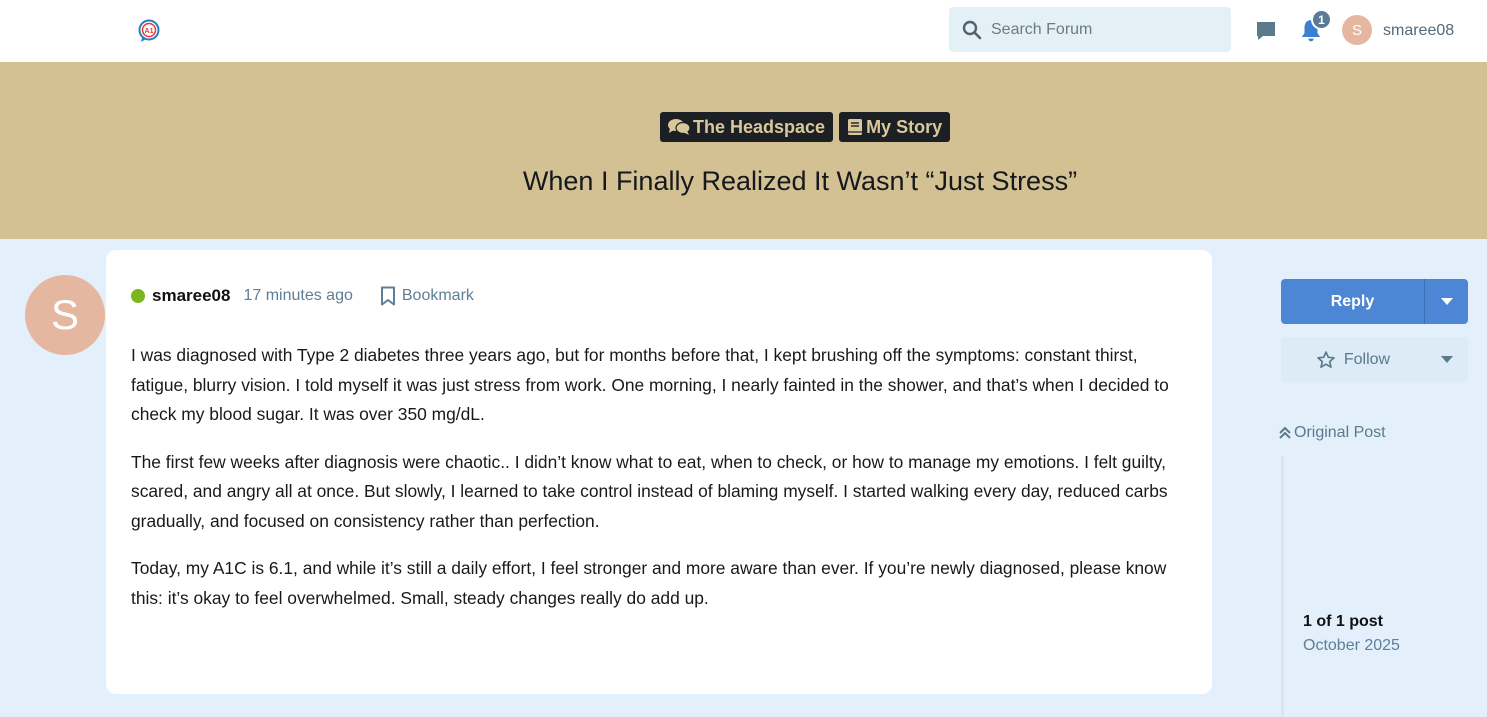 Image resolution: width=1487 pixels, height=717 pixels. I want to click on reply-button-group: Reply, so click(1374, 301).